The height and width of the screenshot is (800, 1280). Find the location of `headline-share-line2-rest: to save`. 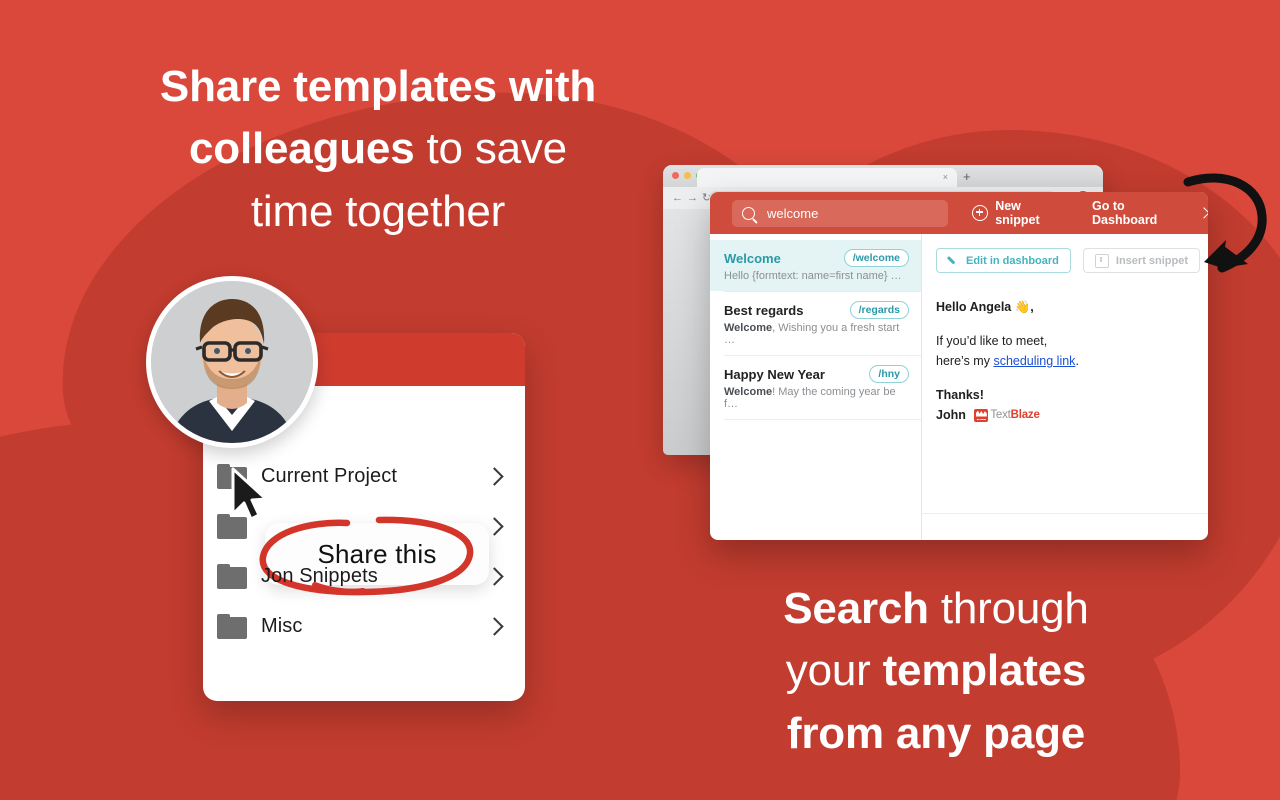

headline-share-line2-rest: to save is located at coordinates (490, 149).